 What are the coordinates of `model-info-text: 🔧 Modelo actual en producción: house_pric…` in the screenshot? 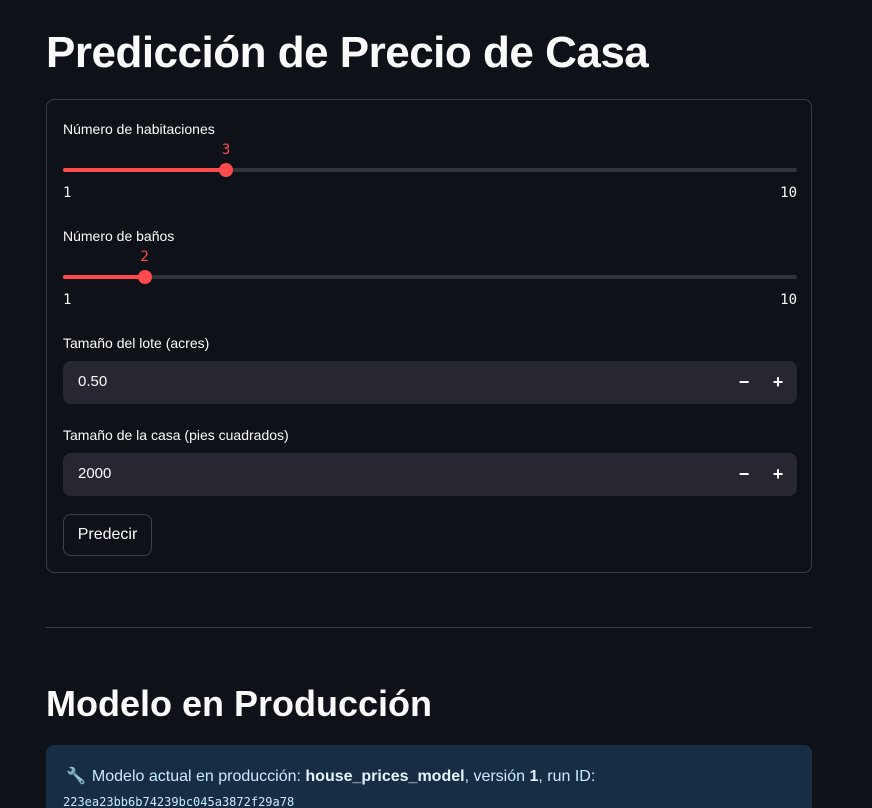 It's located at (330, 776).